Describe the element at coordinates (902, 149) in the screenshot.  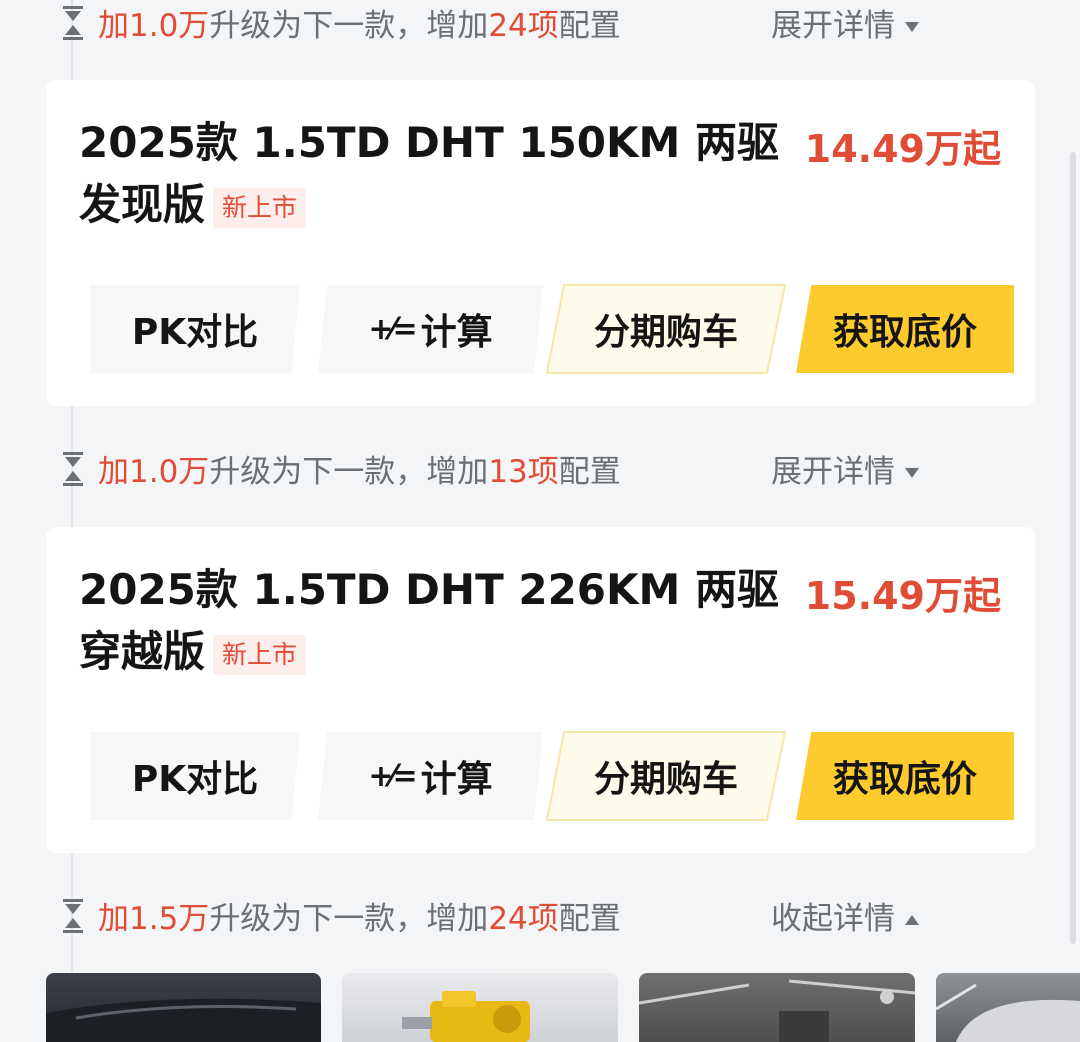
I see `trim-price: 14.49万起` at that location.